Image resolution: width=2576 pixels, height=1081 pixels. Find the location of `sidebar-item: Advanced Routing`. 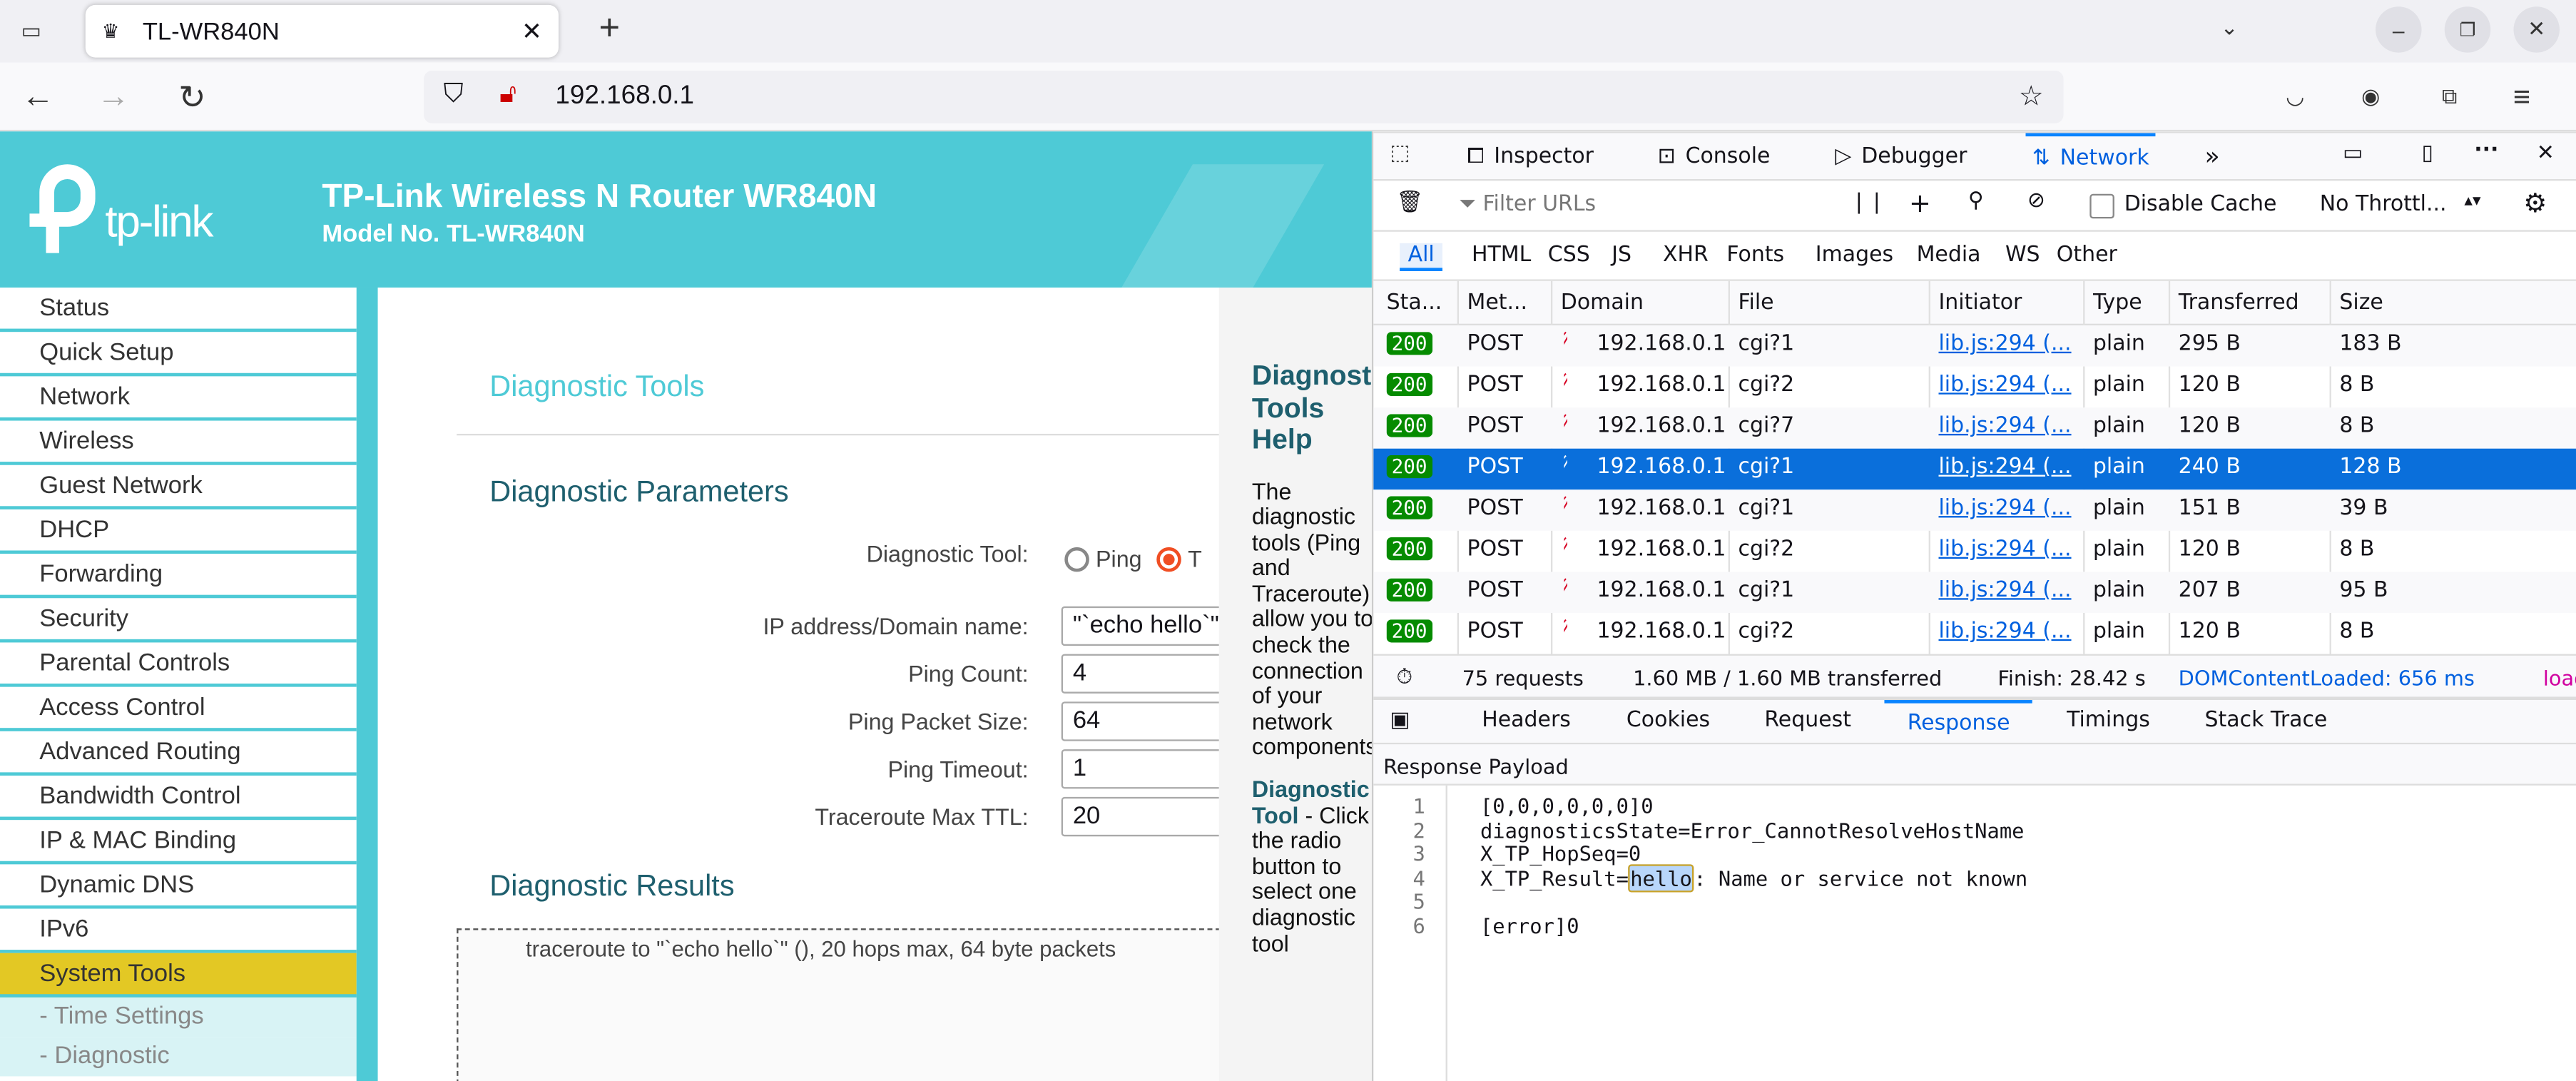

sidebar-item: Advanced Routing is located at coordinates (178, 753).